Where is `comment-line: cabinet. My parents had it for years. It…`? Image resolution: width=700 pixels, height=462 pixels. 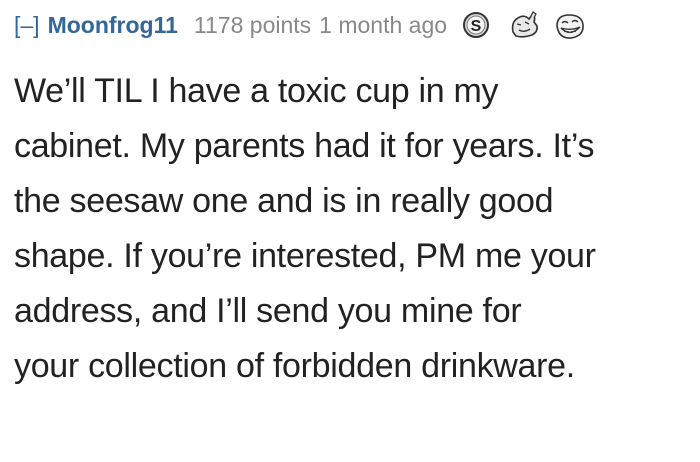 comment-line: cabinet. My parents had it for years. It… is located at coordinates (304, 146).